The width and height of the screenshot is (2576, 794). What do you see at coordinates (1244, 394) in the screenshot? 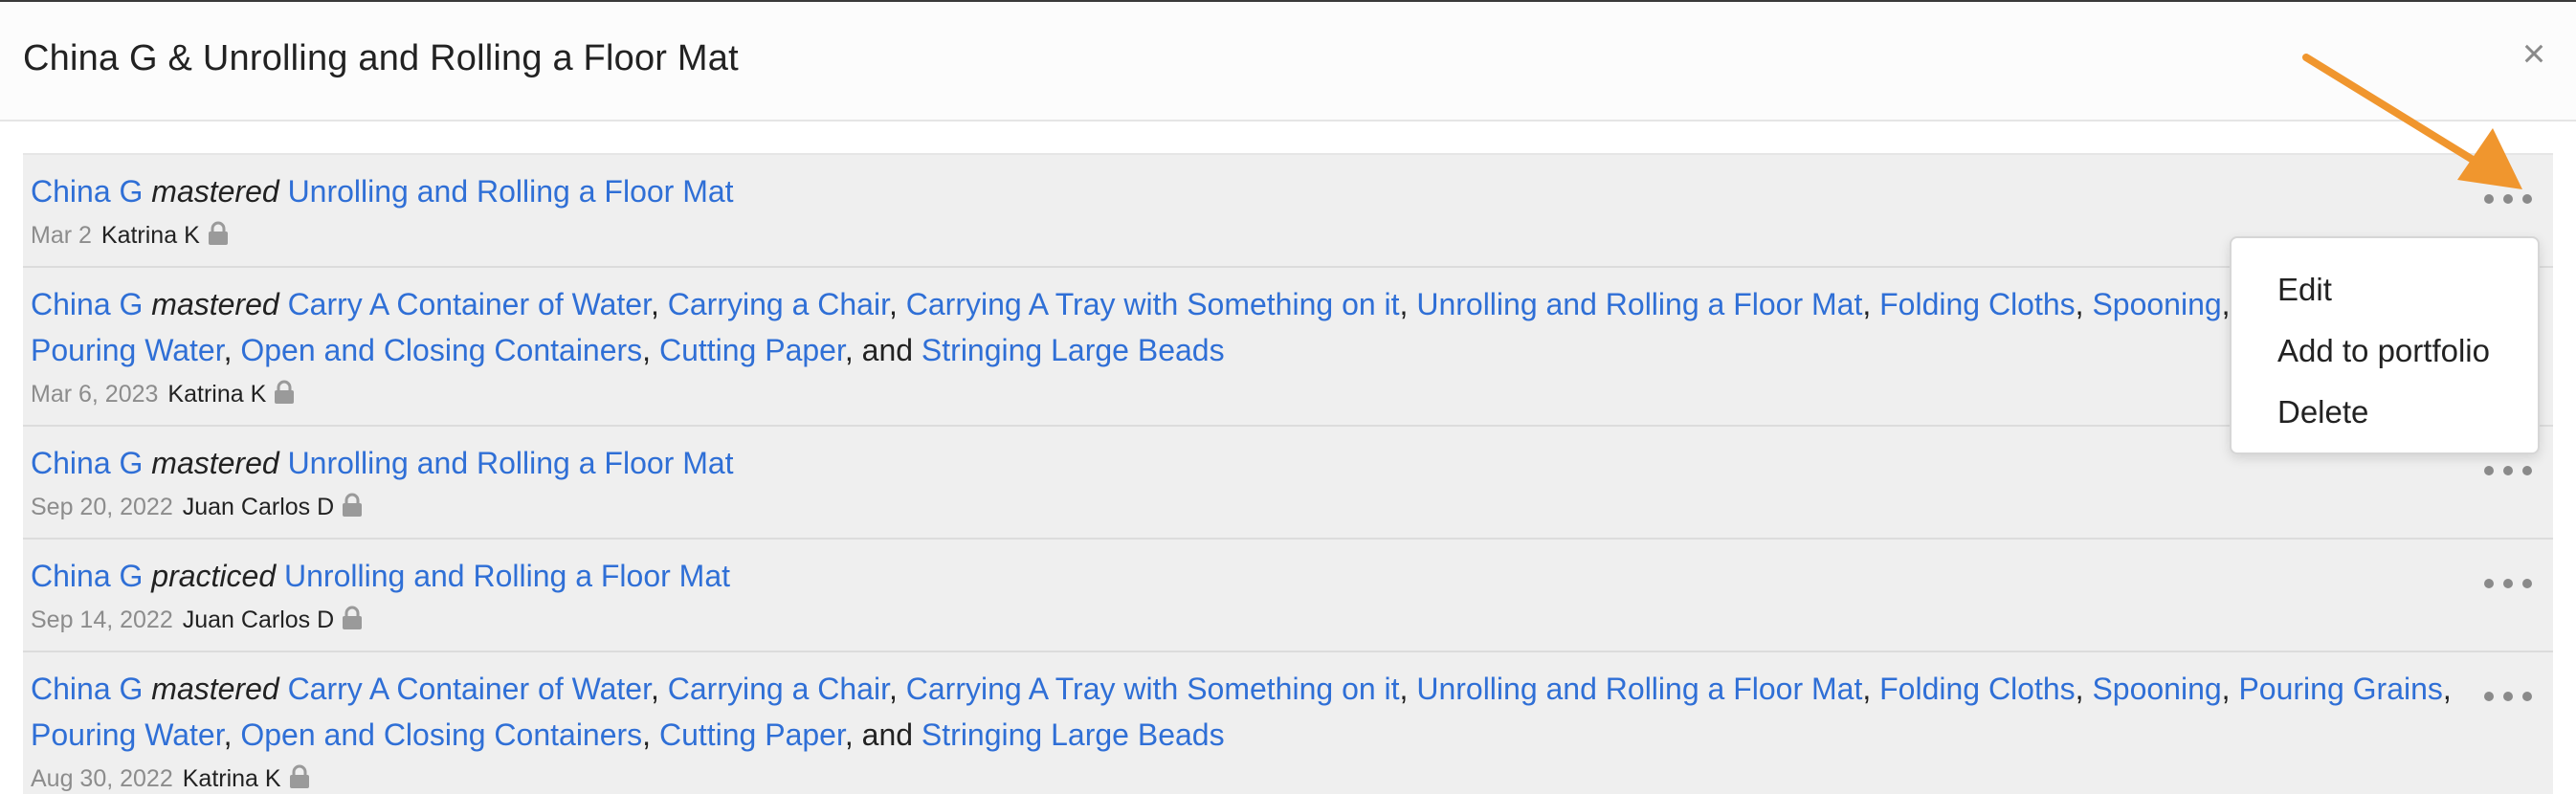
I see `observation-meta: Mar 6, 2023 Katrina K` at bounding box center [1244, 394].